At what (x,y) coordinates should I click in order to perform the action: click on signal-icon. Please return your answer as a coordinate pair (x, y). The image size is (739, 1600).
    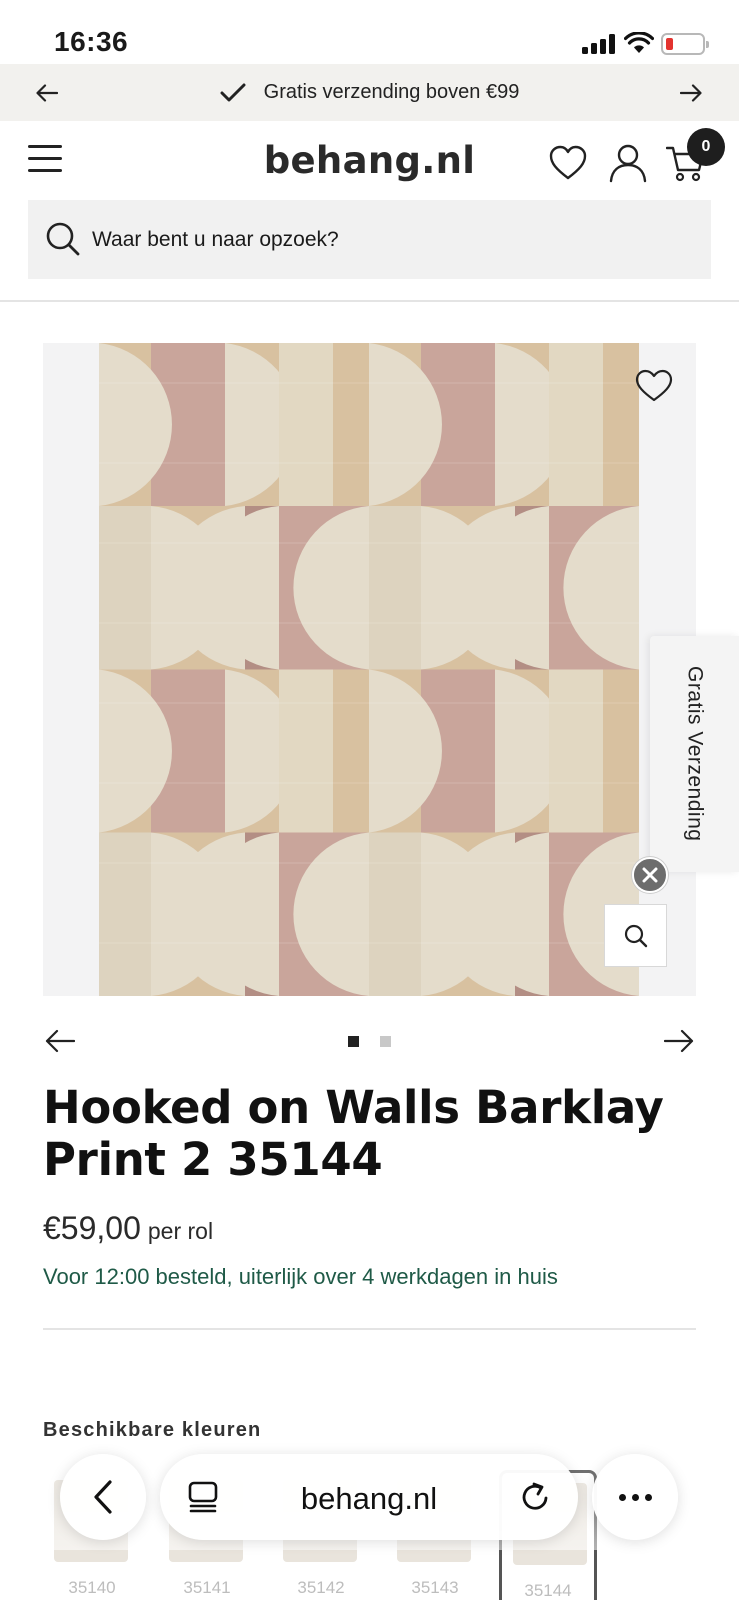
    Looking at the image, I should click on (600, 44).